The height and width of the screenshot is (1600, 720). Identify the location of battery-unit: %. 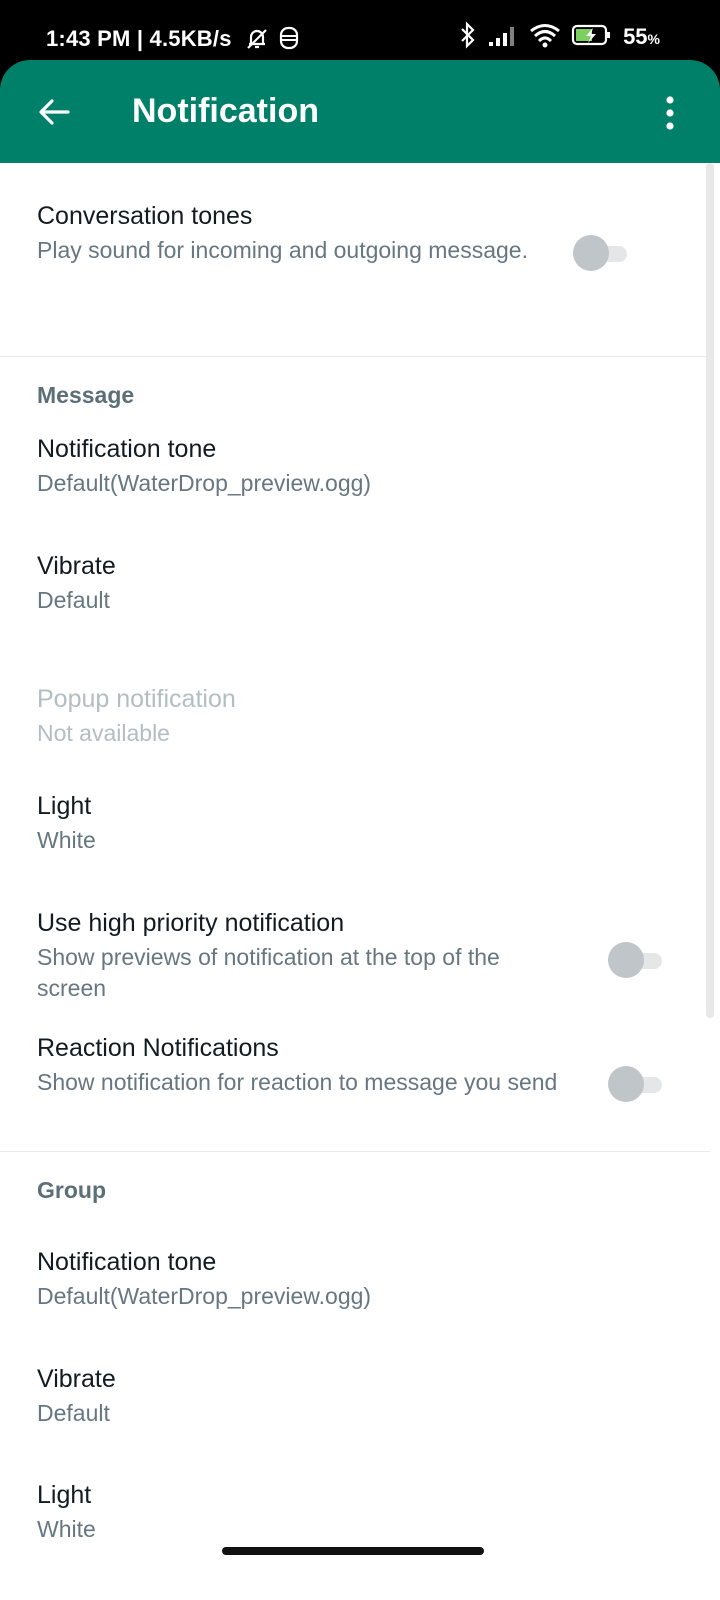
(653, 39).